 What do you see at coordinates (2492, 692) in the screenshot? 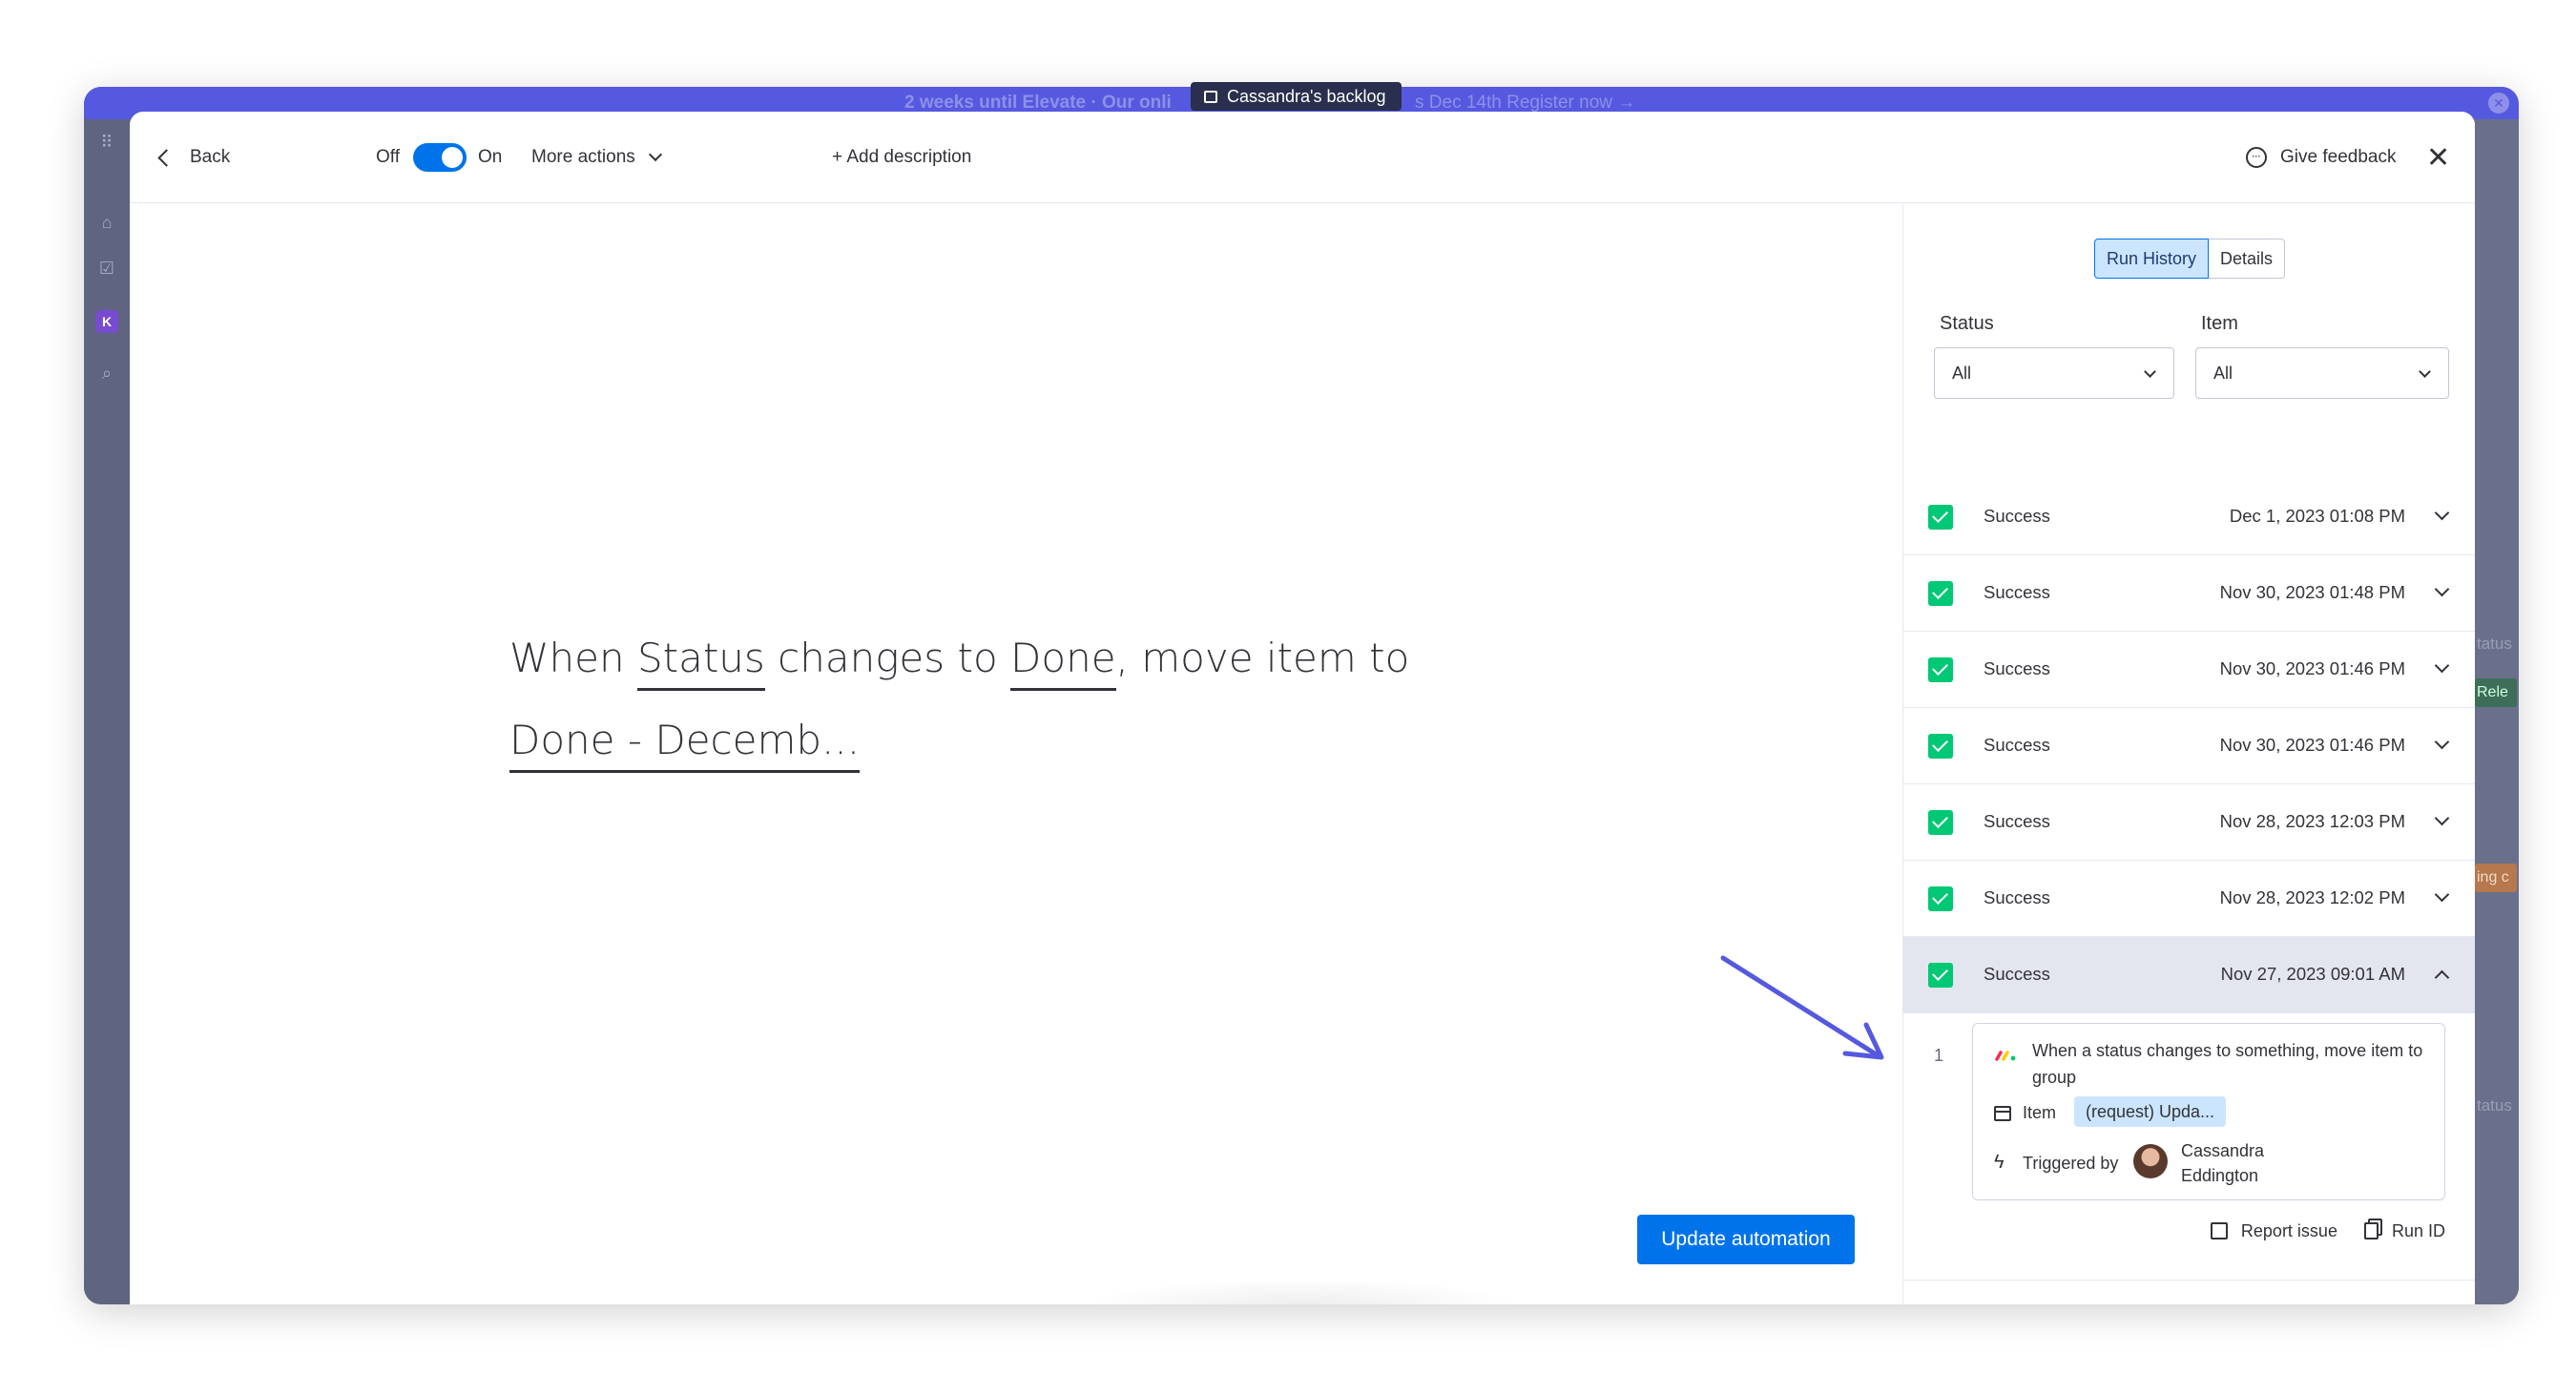
I see `strip-release-label: Rele` at bounding box center [2492, 692].